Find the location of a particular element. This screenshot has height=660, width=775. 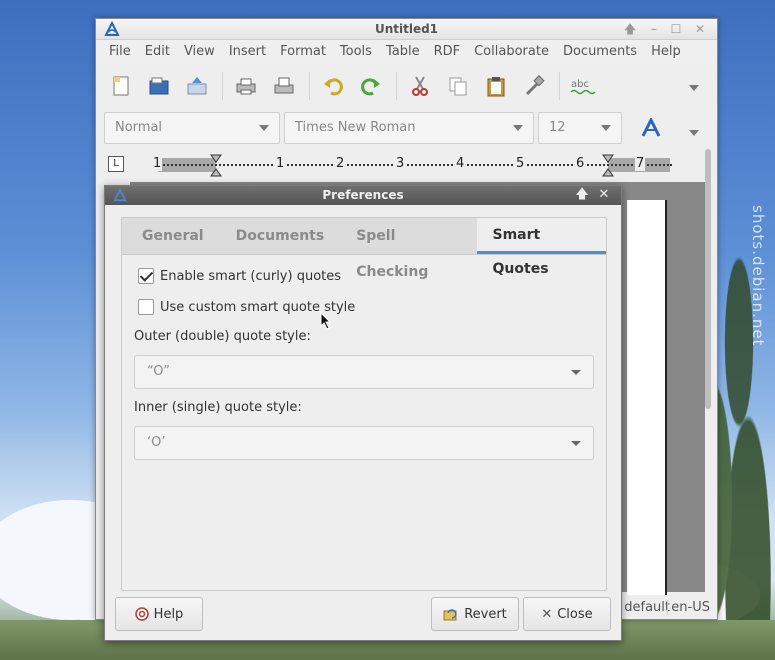

menu-documents: Documents is located at coordinates (600, 52).